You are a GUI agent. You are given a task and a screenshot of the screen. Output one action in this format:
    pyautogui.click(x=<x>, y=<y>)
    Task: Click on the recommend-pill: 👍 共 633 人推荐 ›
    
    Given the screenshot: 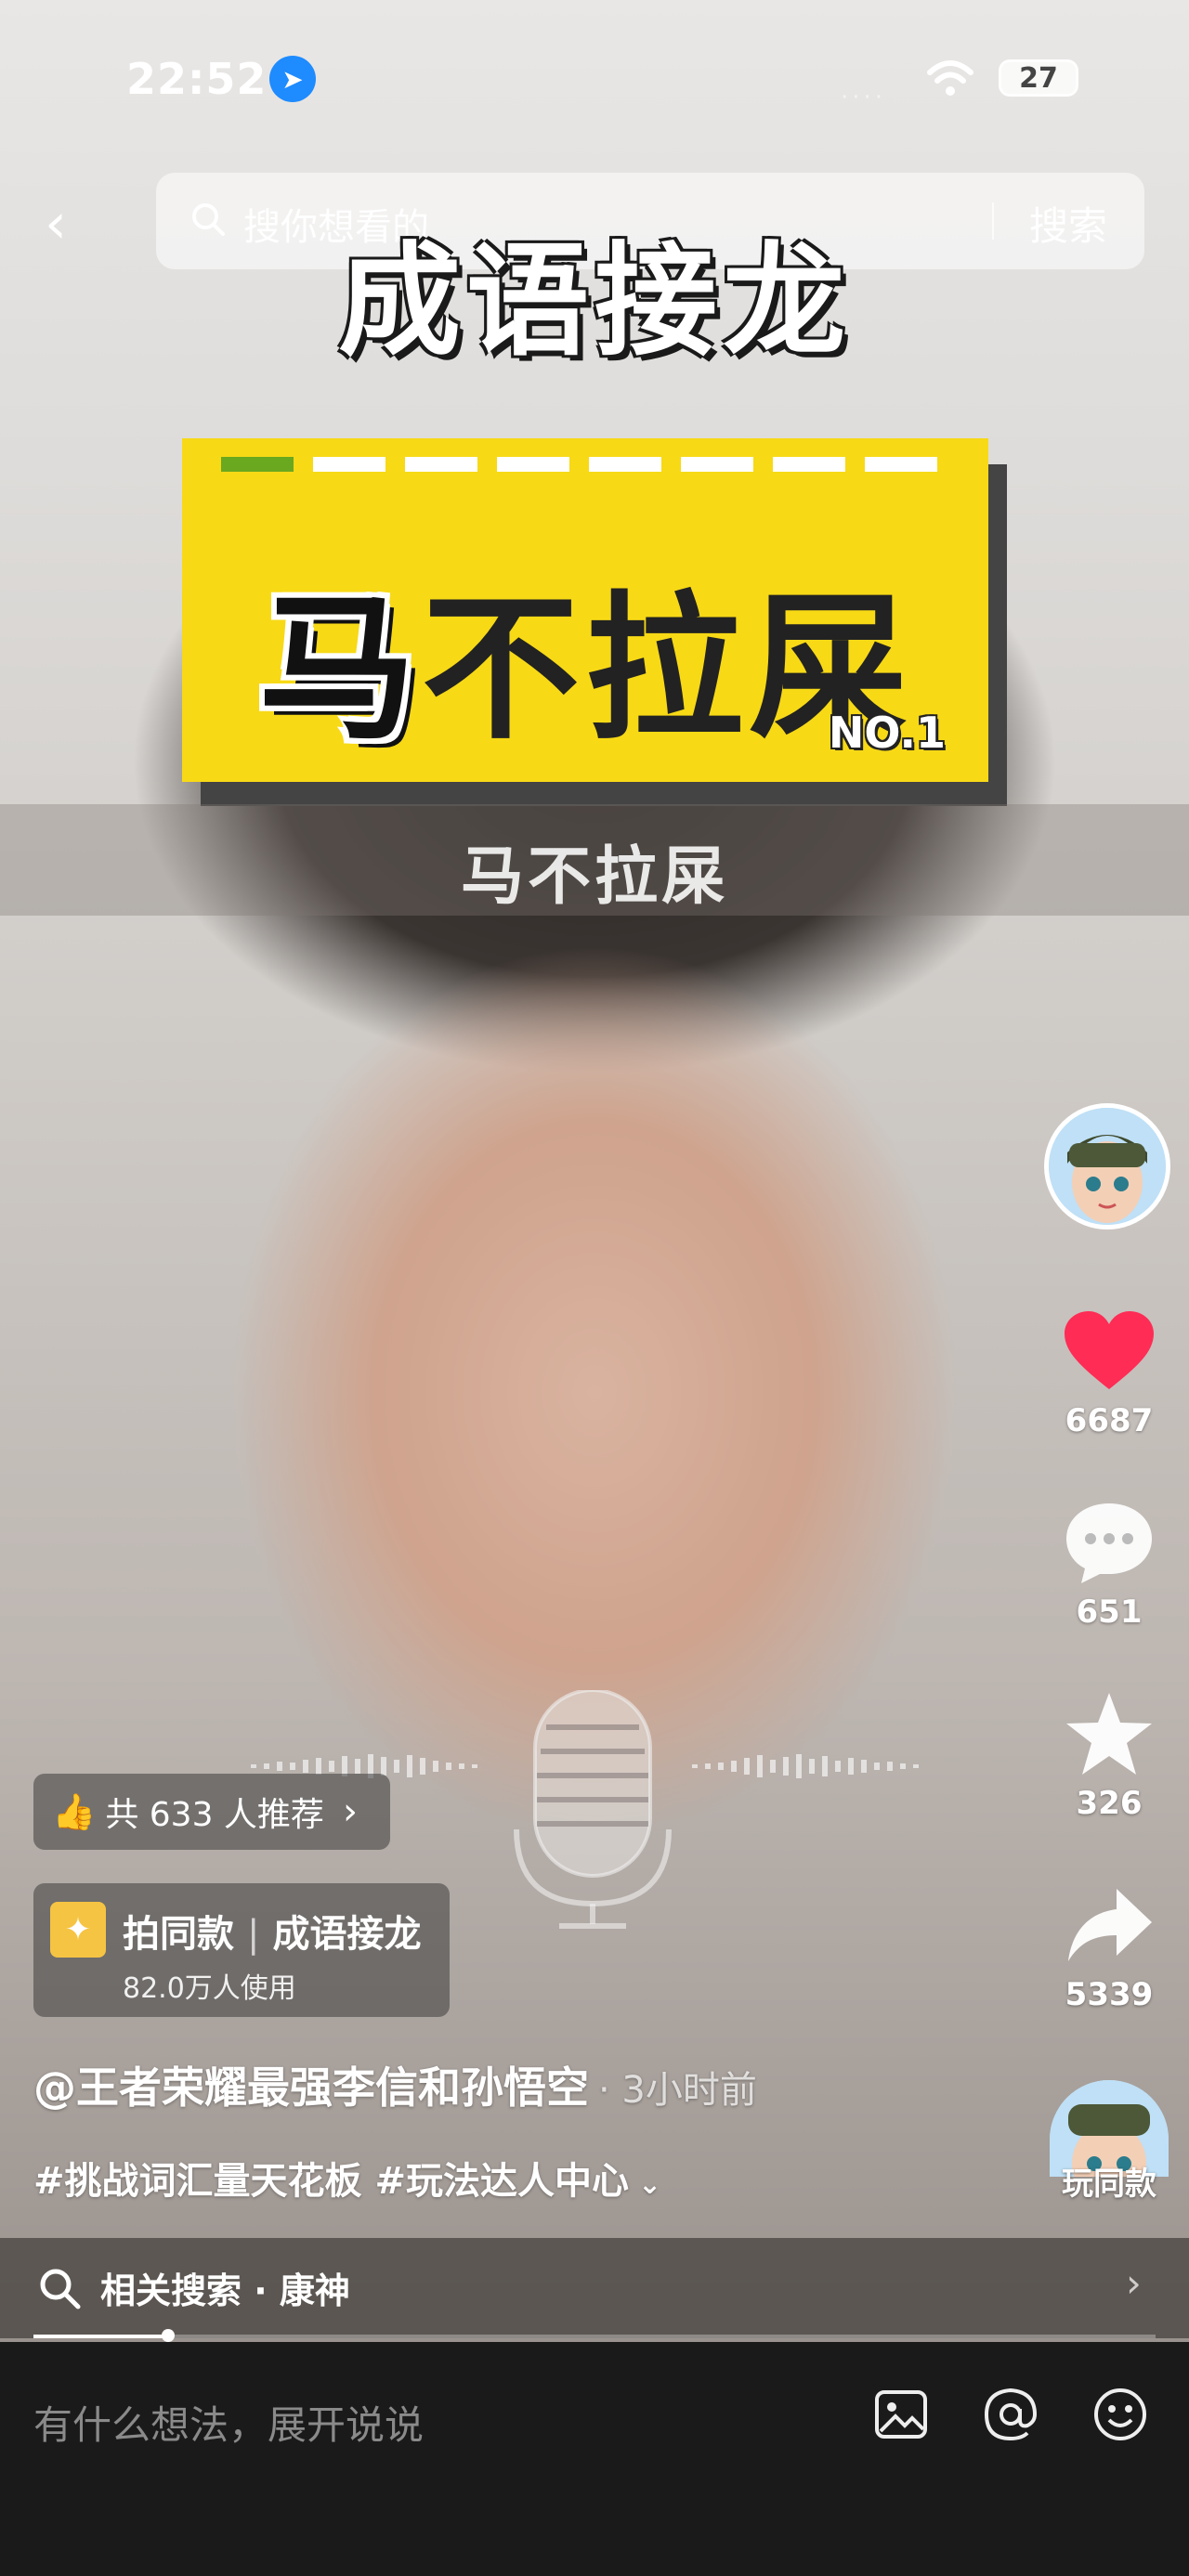 What is the action you would take?
    pyautogui.click(x=212, y=1812)
    